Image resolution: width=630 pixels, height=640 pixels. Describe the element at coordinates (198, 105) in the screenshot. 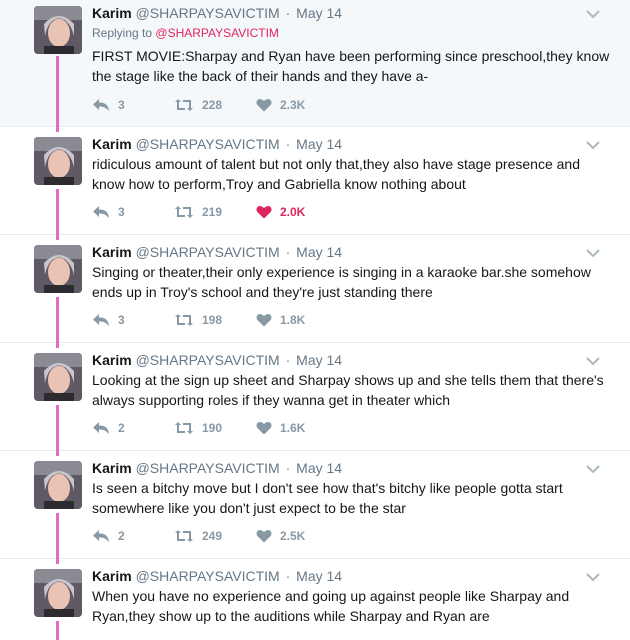

I see `retweet-button: 228` at that location.